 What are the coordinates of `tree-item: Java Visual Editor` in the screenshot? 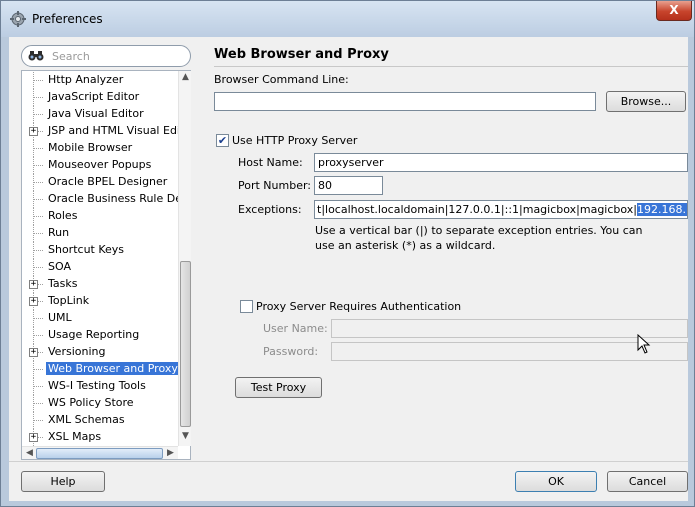 It's located at (100, 114).